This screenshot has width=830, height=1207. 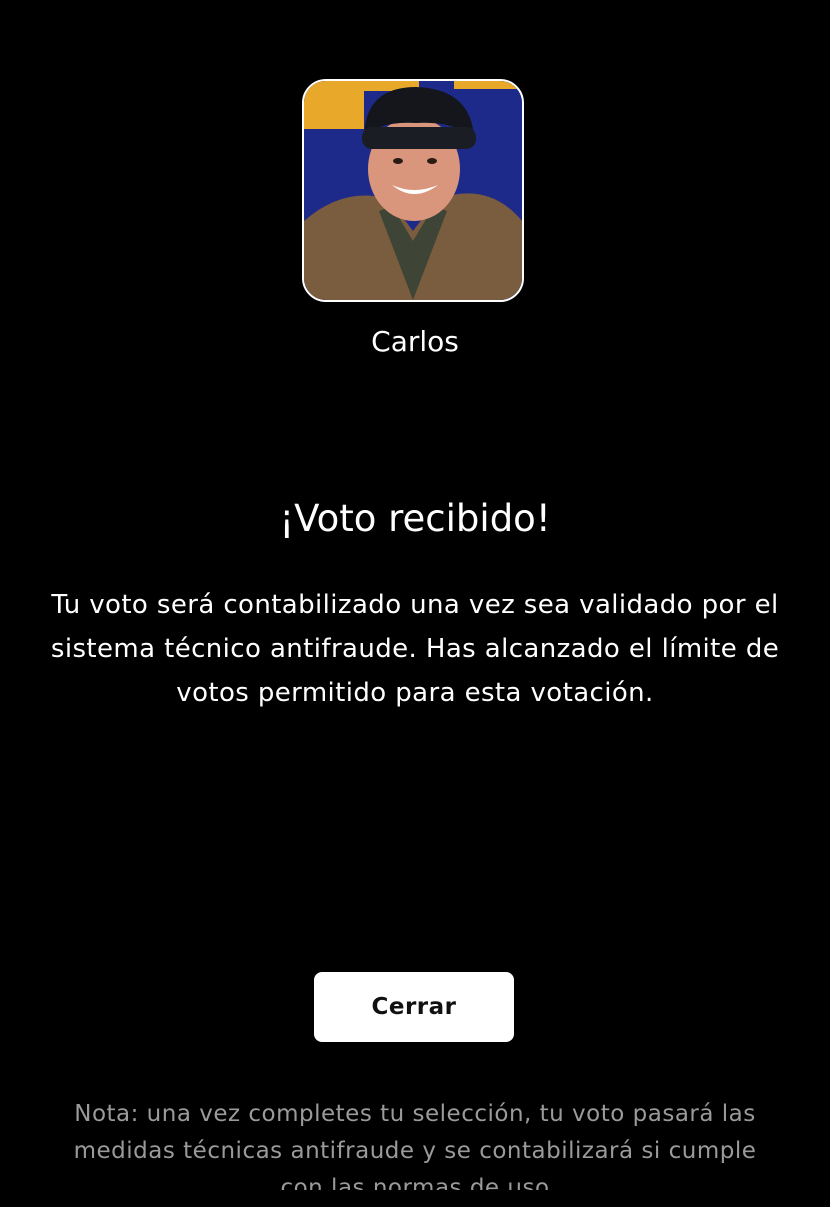 I want to click on contestant-photo, so click(x=413, y=190).